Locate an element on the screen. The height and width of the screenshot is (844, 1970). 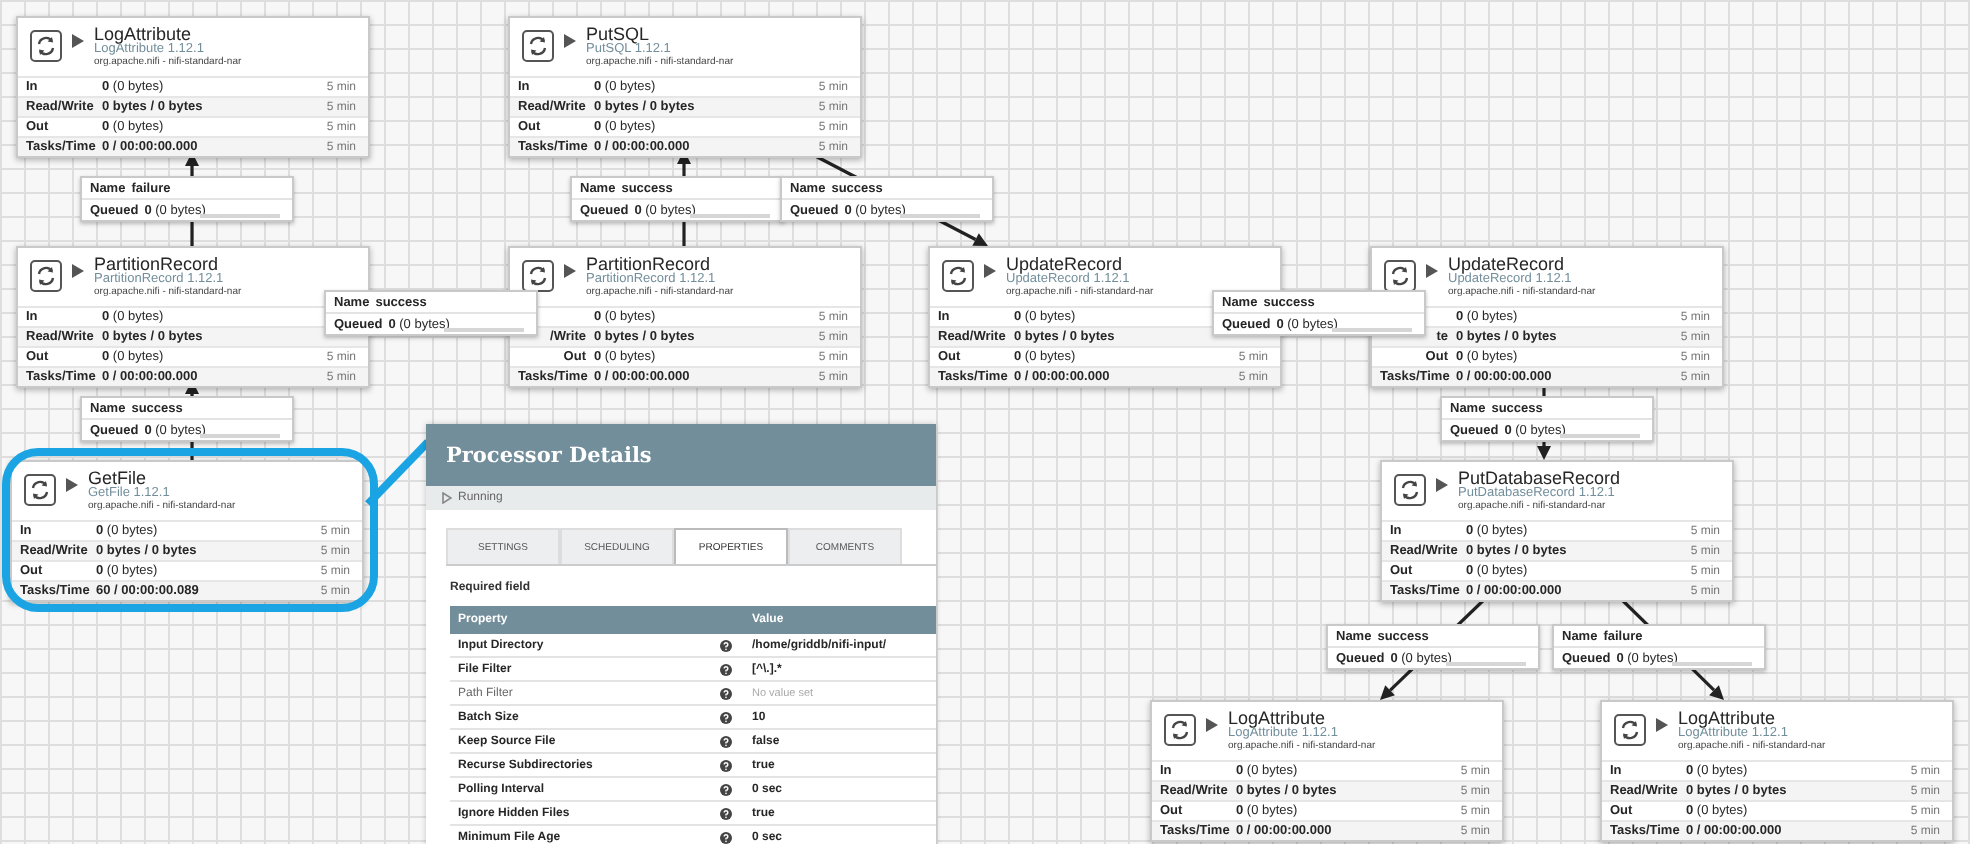
processor-name: GetFile is located at coordinates (117, 479).